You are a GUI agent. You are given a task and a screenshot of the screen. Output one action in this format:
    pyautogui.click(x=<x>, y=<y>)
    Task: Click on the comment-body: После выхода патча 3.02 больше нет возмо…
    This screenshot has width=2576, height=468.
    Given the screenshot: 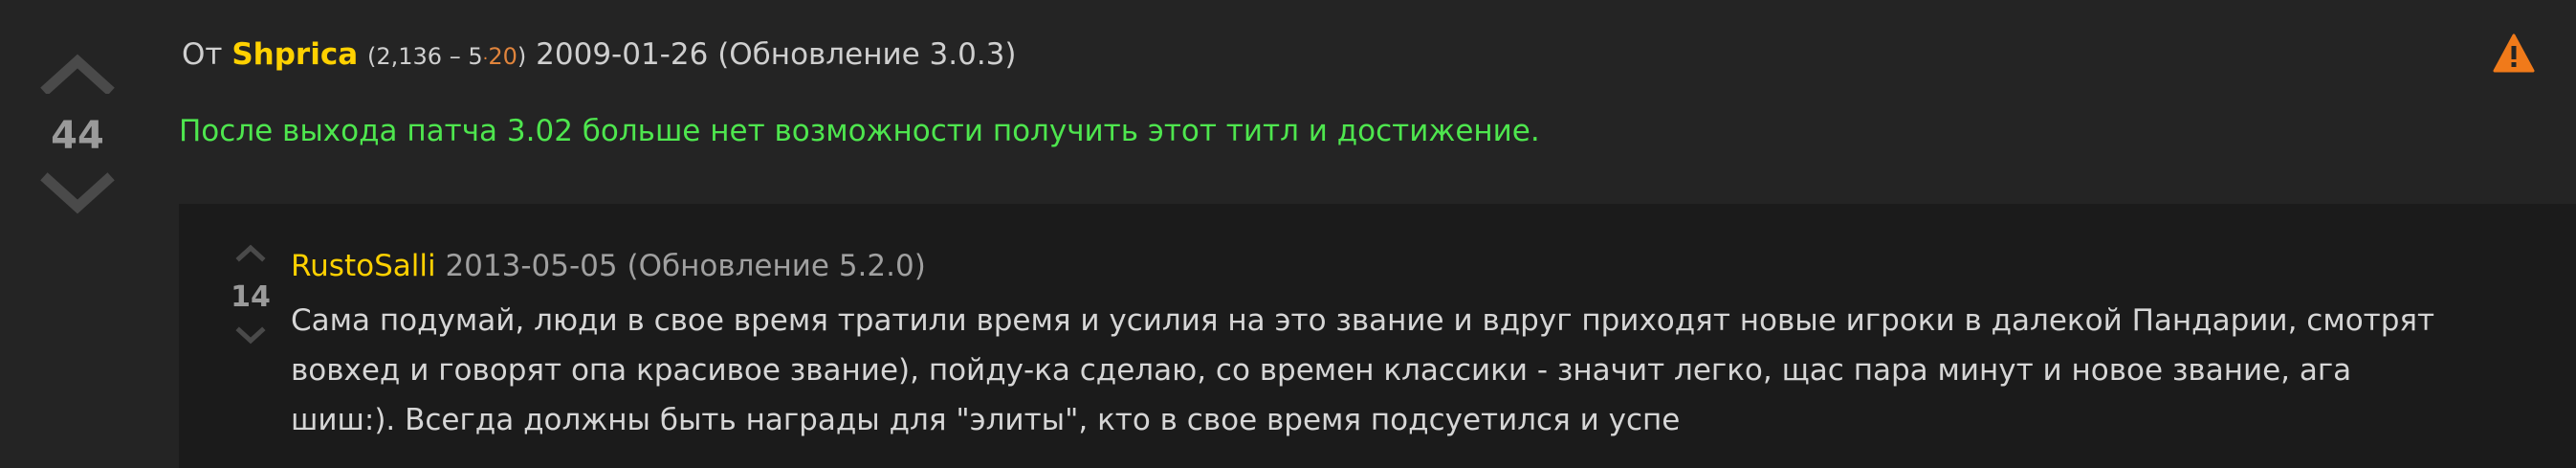 What is the action you would take?
    pyautogui.click(x=859, y=131)
    